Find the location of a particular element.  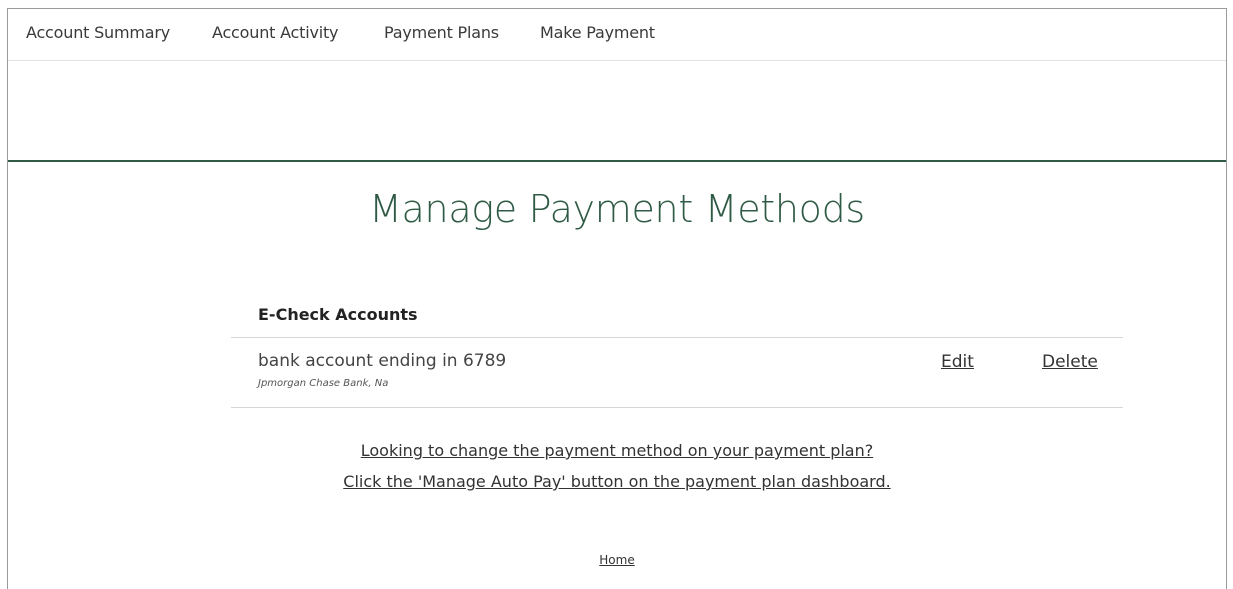

footer-home: Home is located at coordinates (617, 560).